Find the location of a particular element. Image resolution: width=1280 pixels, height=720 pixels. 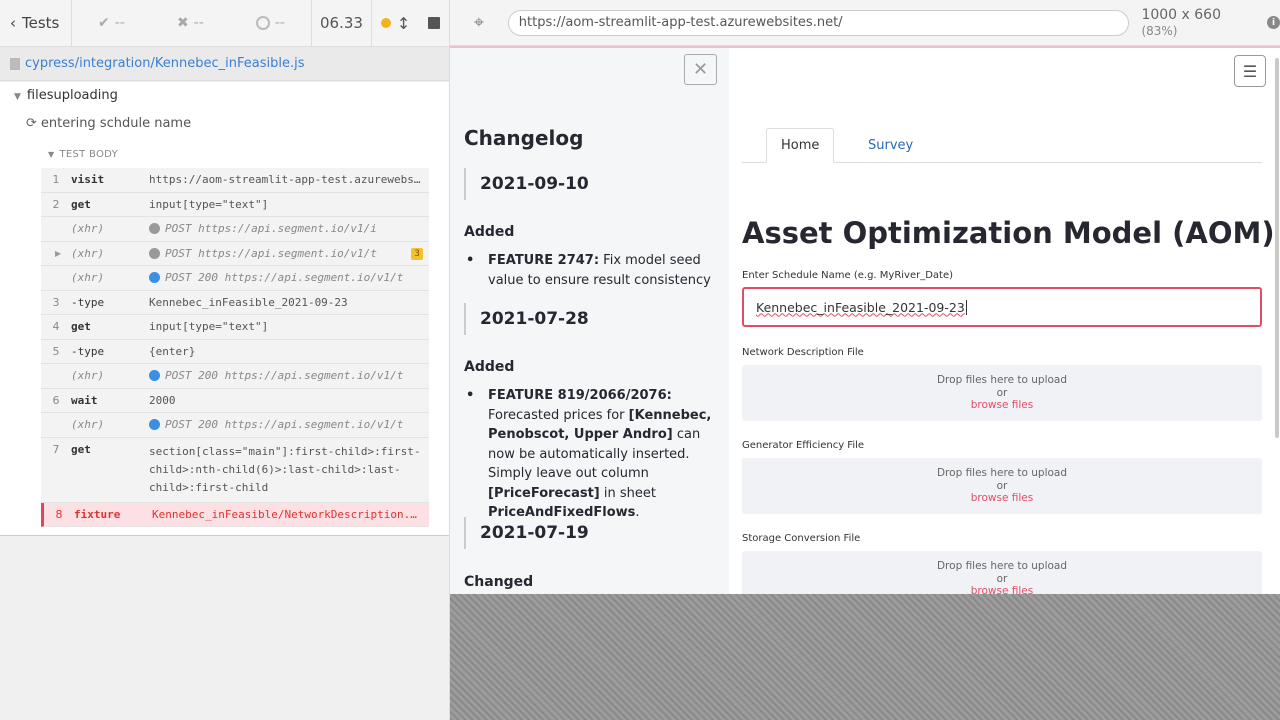

tab-survey: Survey is located at coordinates (890, 145).